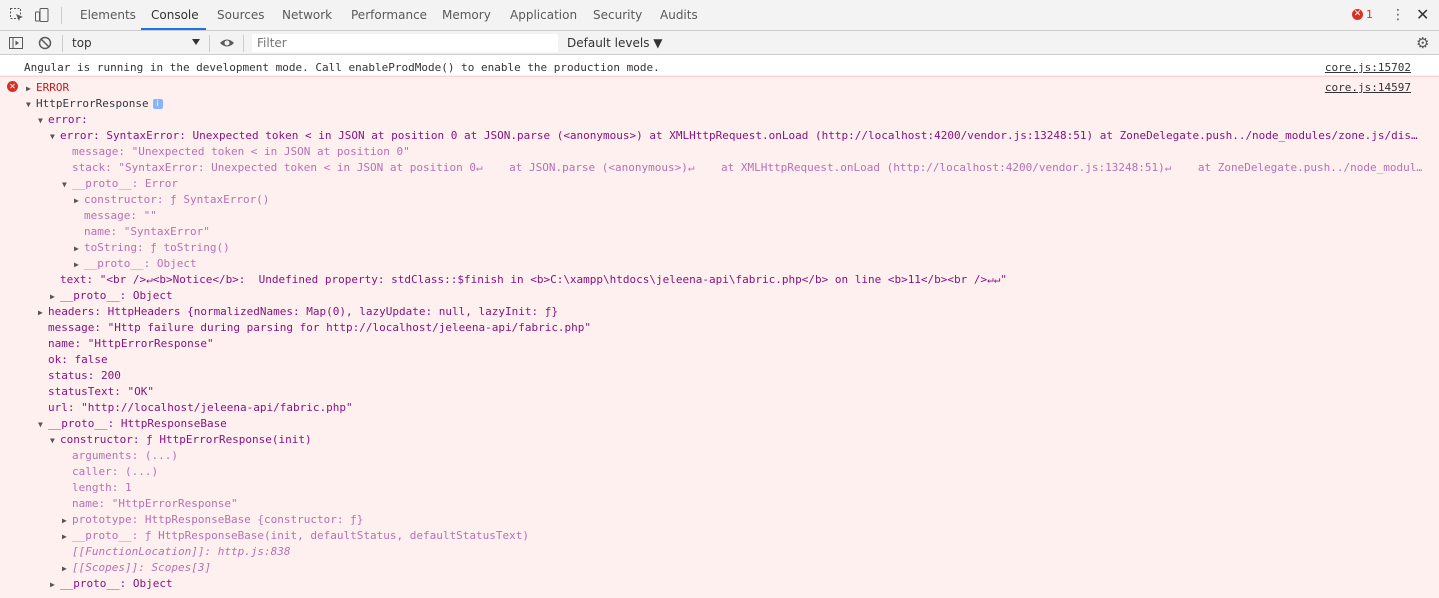  Describe the element at coordinates (108, 15) in the screenshot. I see `tab-elements: Elements` at that location.